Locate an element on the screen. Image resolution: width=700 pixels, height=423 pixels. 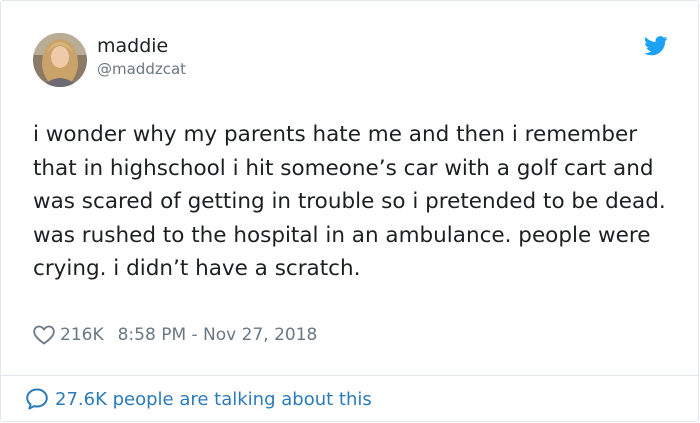
heart-icon is located at coordinates (44, 335).